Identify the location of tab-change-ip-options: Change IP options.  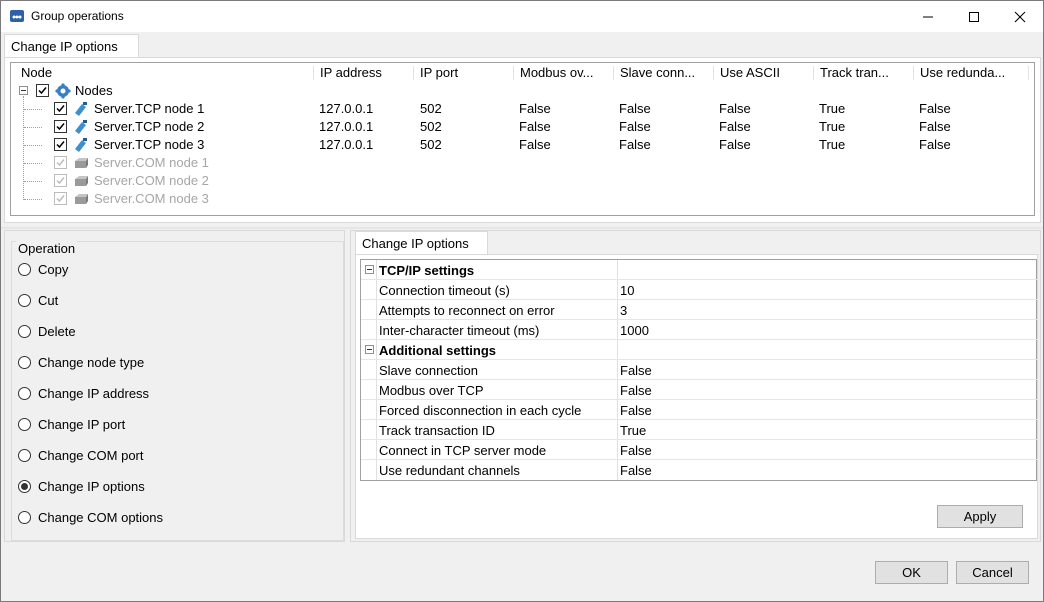
(71, 46).